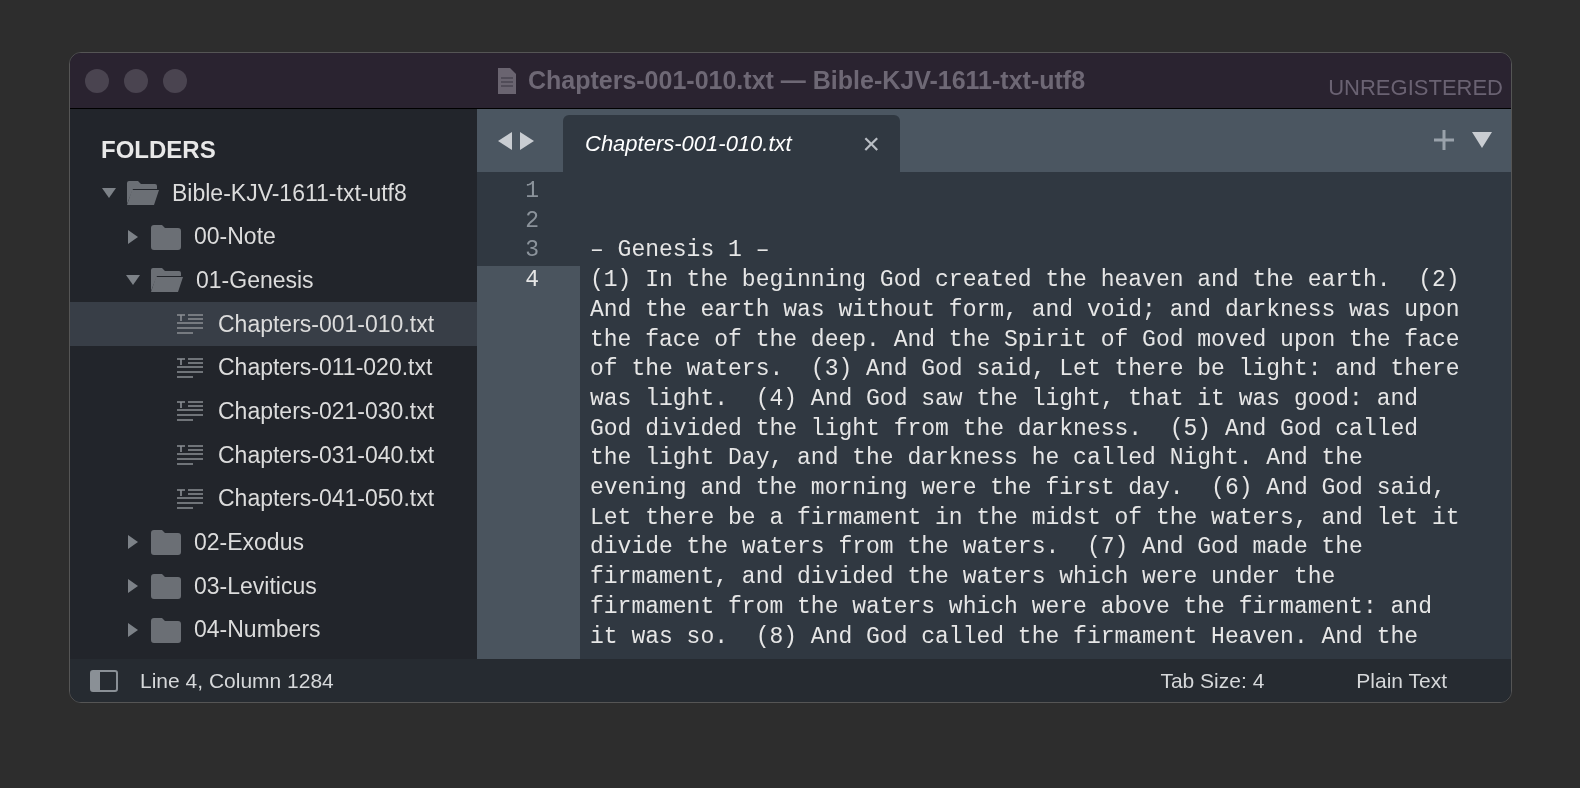  I want to click on text-line: God divided the light from the darkness. (5) And God called, so click(1005, 429).